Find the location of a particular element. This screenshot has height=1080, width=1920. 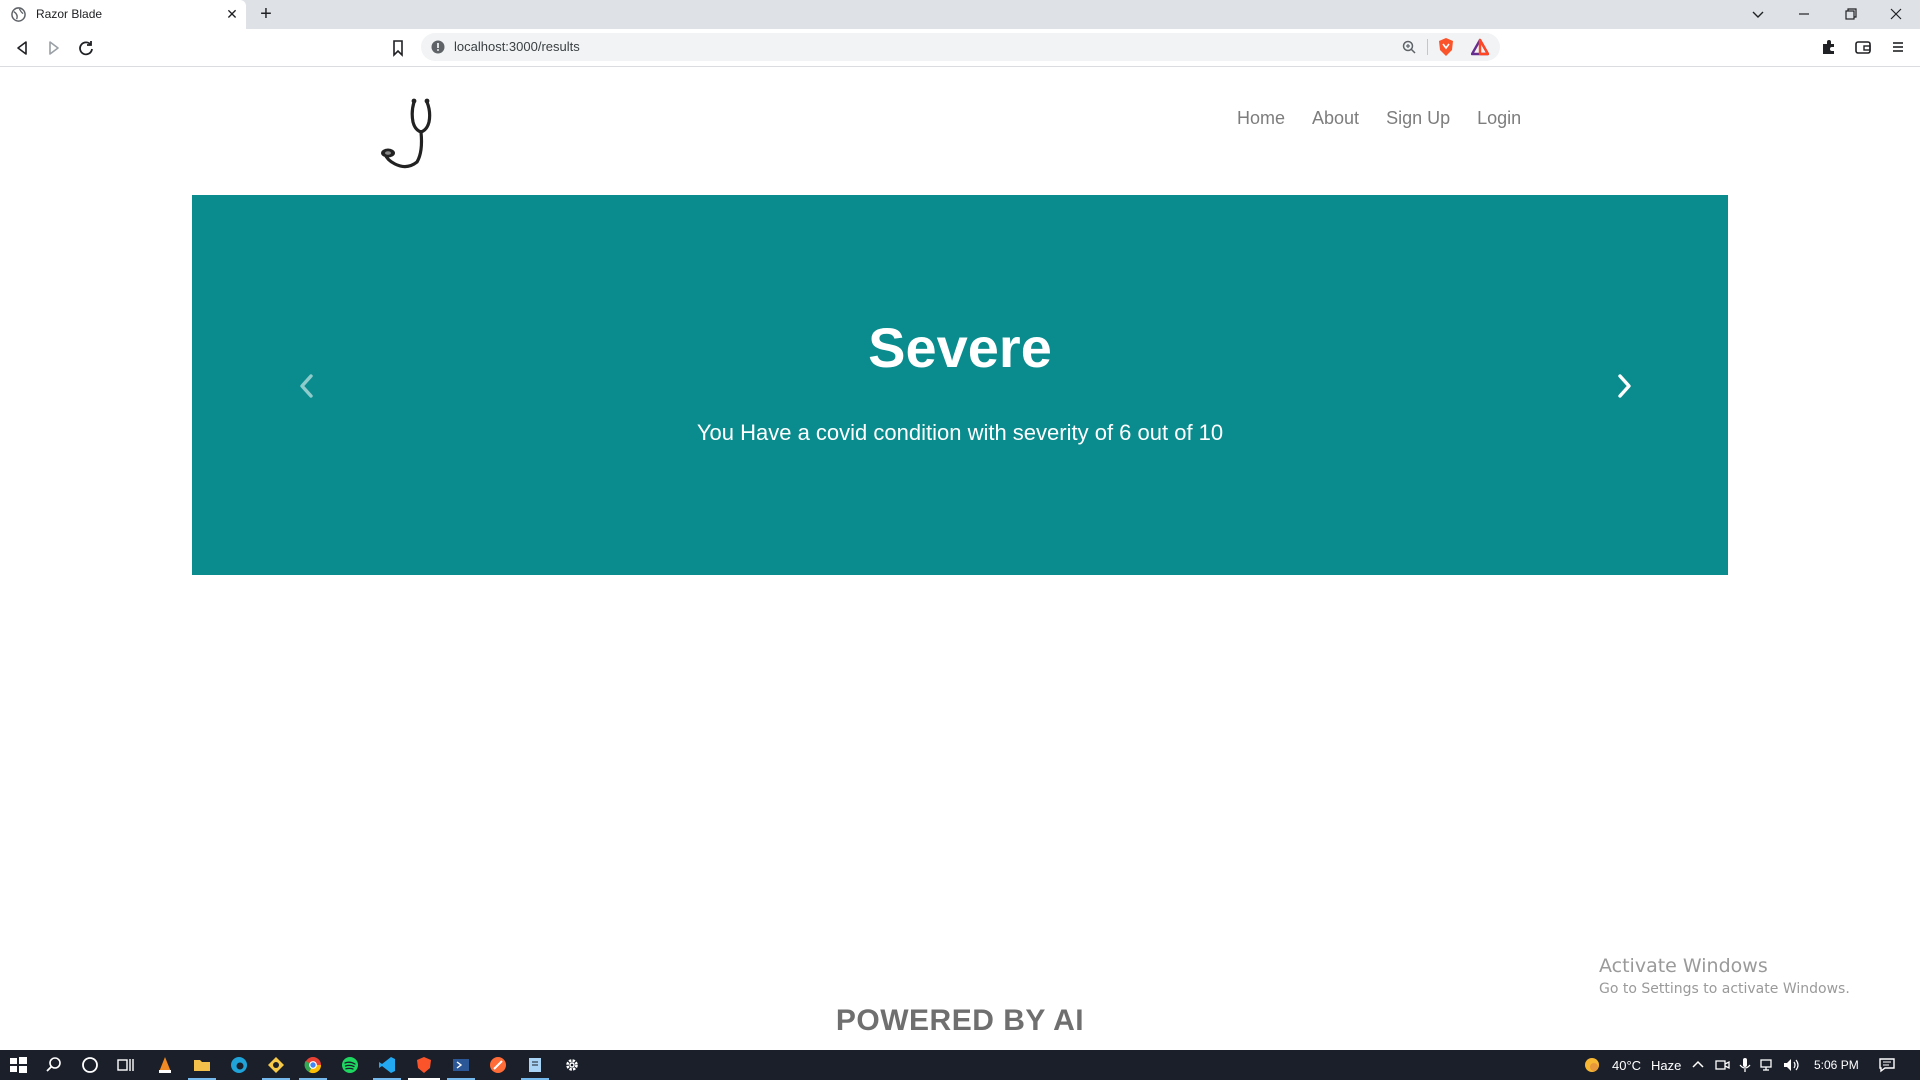

browser-tab: Razor Blade ✕ is located at coordinates (123, 14).